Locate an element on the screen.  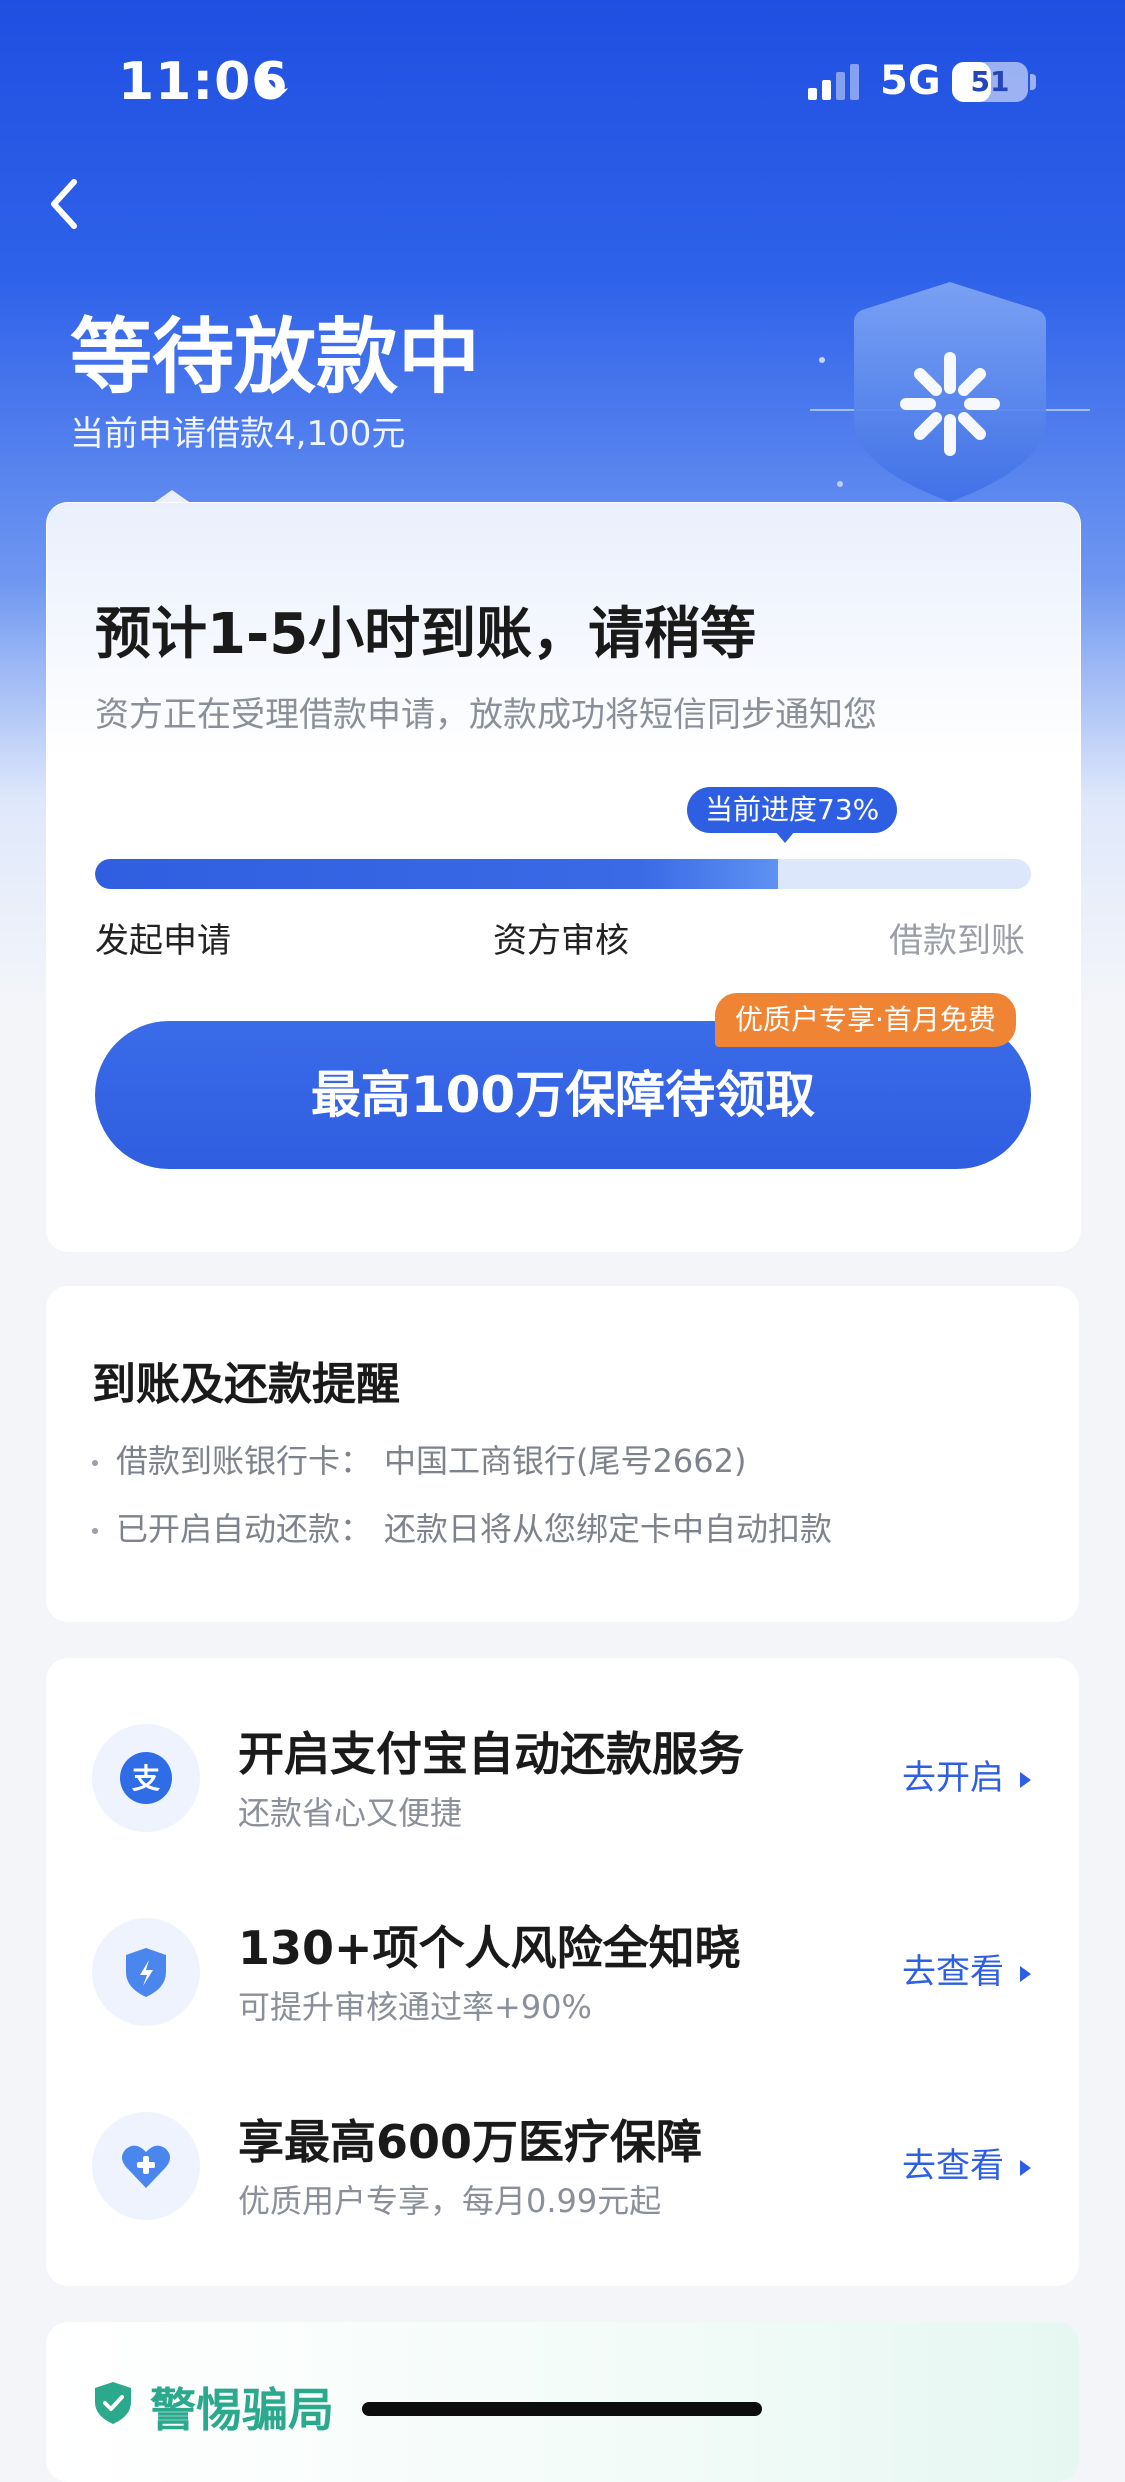
progress-label: 当前进度73% is located at coordinates (792, 815).